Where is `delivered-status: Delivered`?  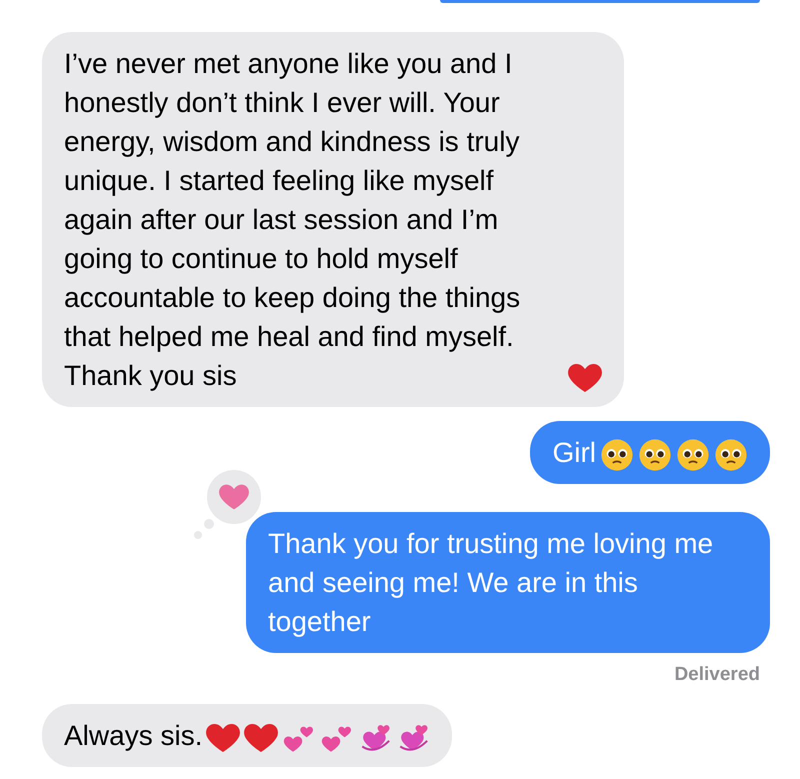
delivered-status: Delivered is located at coordinates (717, 675).